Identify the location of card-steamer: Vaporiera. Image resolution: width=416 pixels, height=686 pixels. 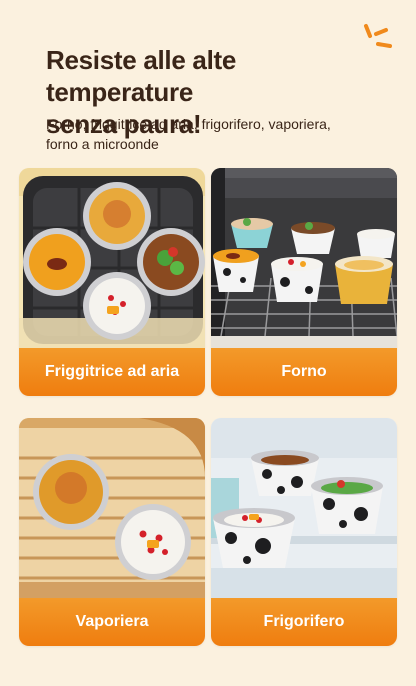
(112, 532).